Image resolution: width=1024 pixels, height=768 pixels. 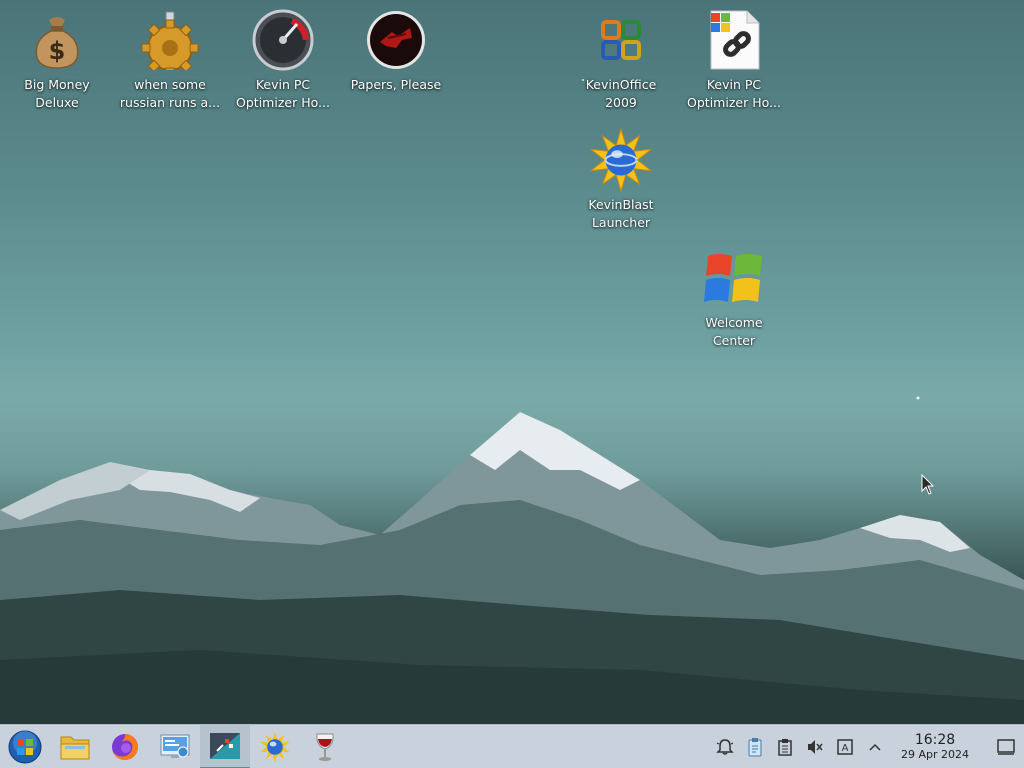 I want to click on clipboard-bin-icon, so click(x=755, y=747).